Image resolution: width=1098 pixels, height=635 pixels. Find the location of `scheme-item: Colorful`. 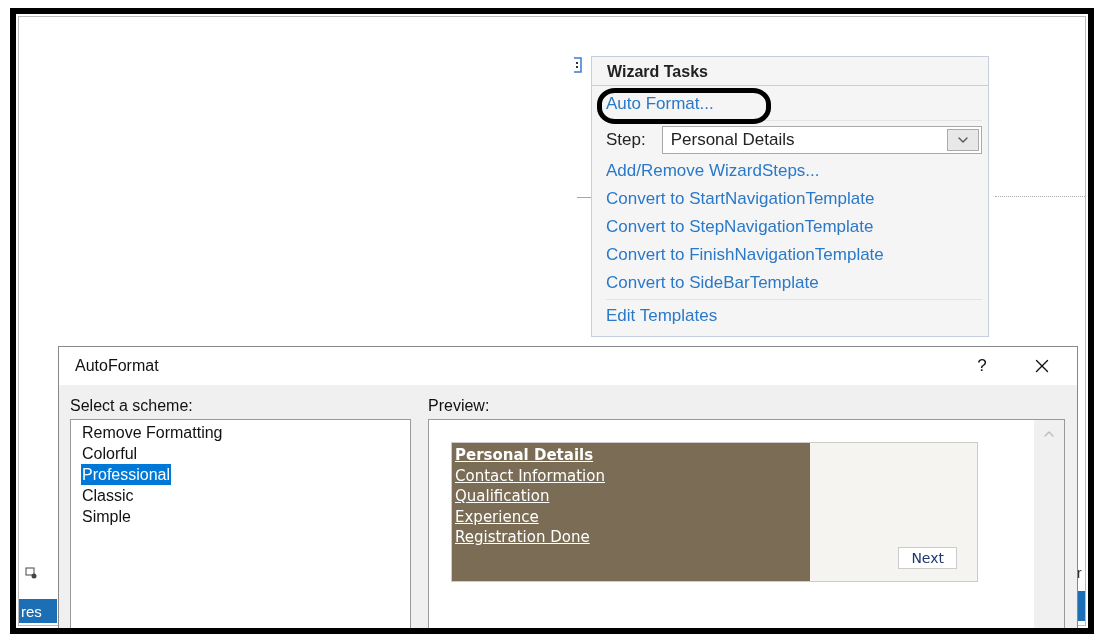

scheme-item: Colorful is located at coordinates (110, 453).